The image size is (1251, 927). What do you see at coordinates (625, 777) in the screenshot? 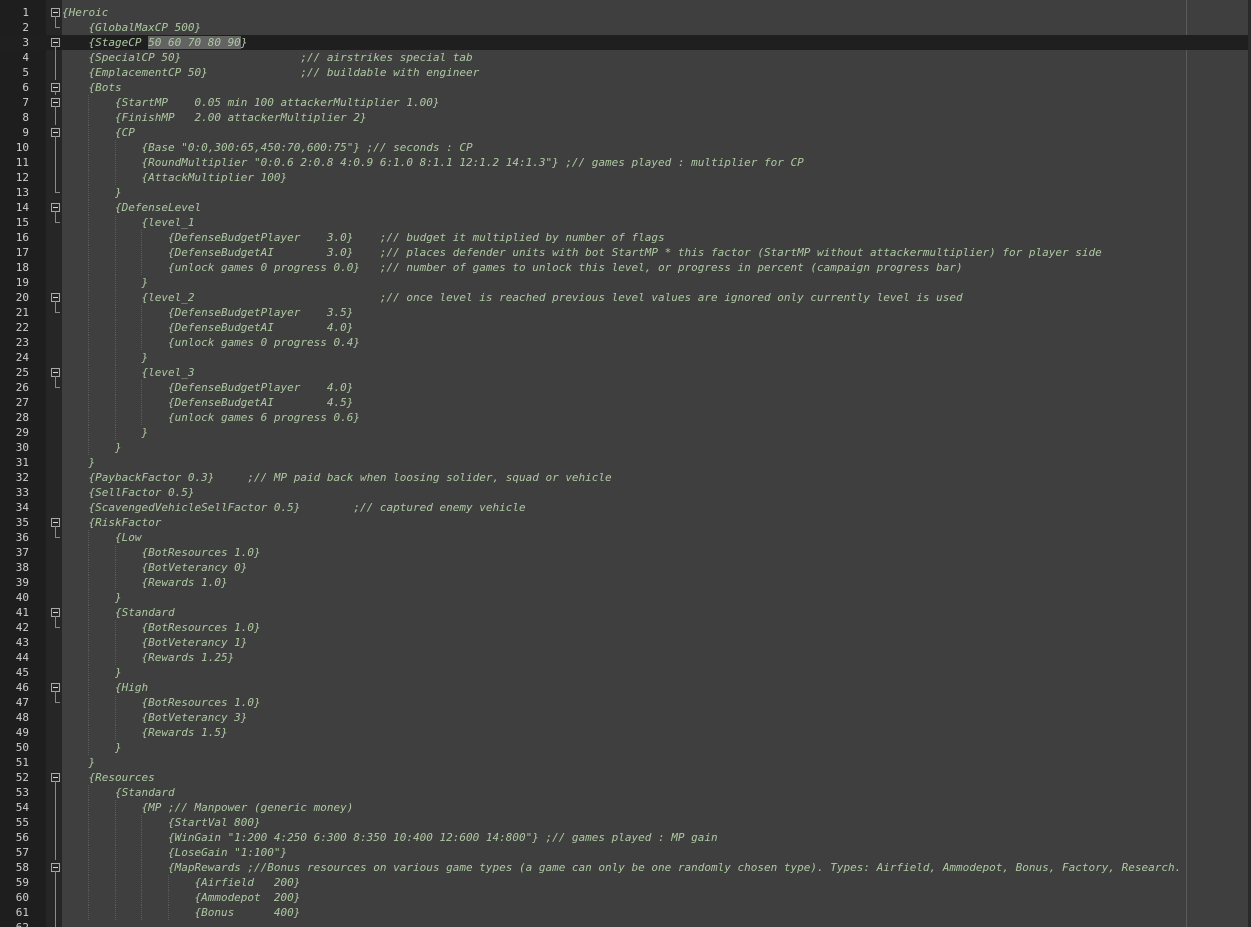
I see `code-line: 52 {Resources` at bounding box center [625, 777].